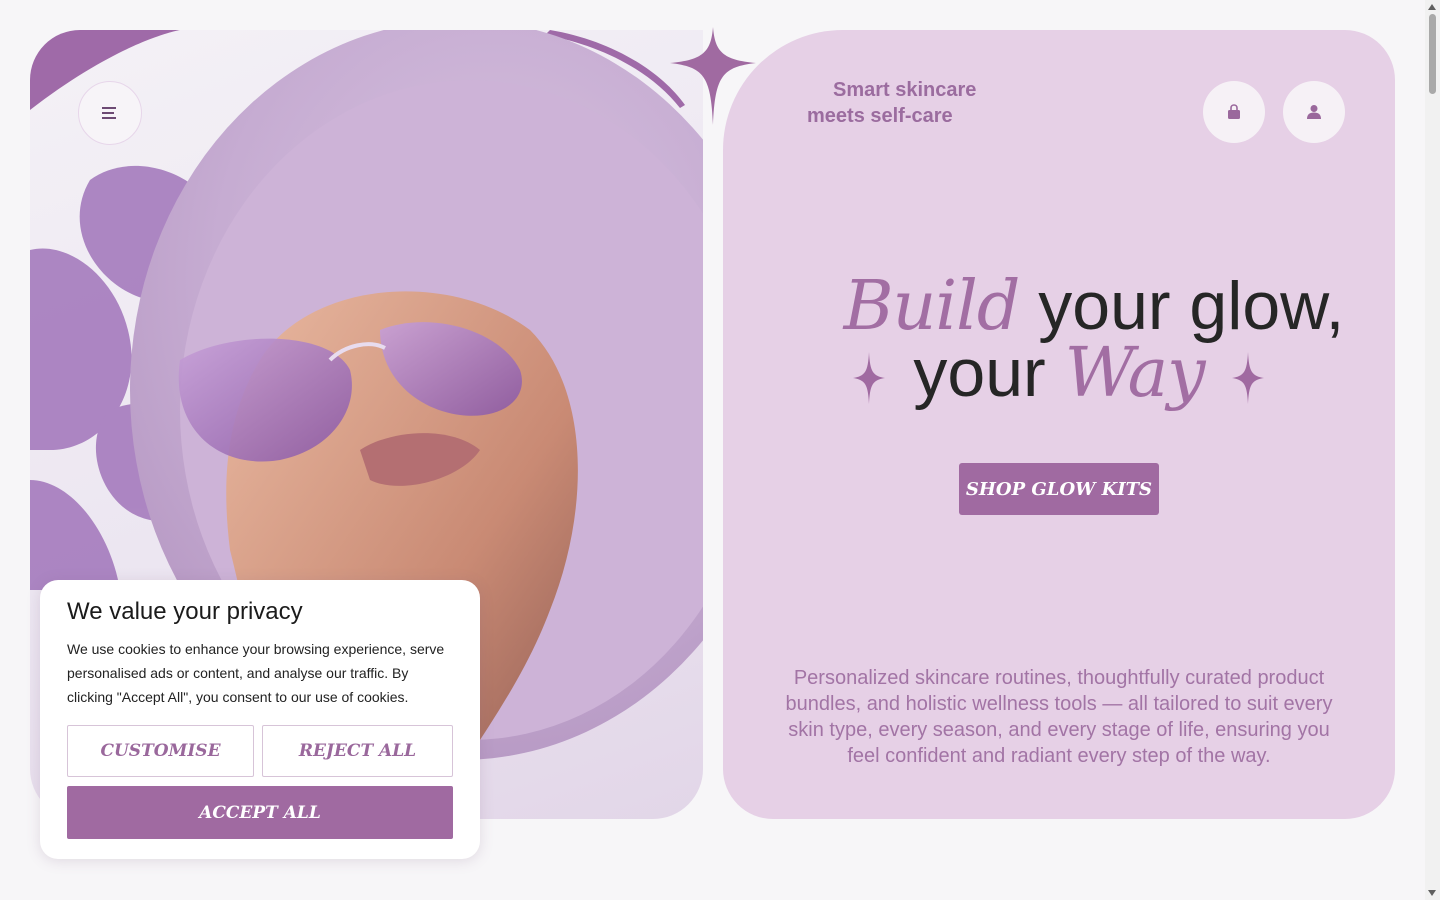 The image size is (1440, 900). Describe the element at coordinates (1432, 450) in the screenshot. I see `page-scrollbar` at that location.